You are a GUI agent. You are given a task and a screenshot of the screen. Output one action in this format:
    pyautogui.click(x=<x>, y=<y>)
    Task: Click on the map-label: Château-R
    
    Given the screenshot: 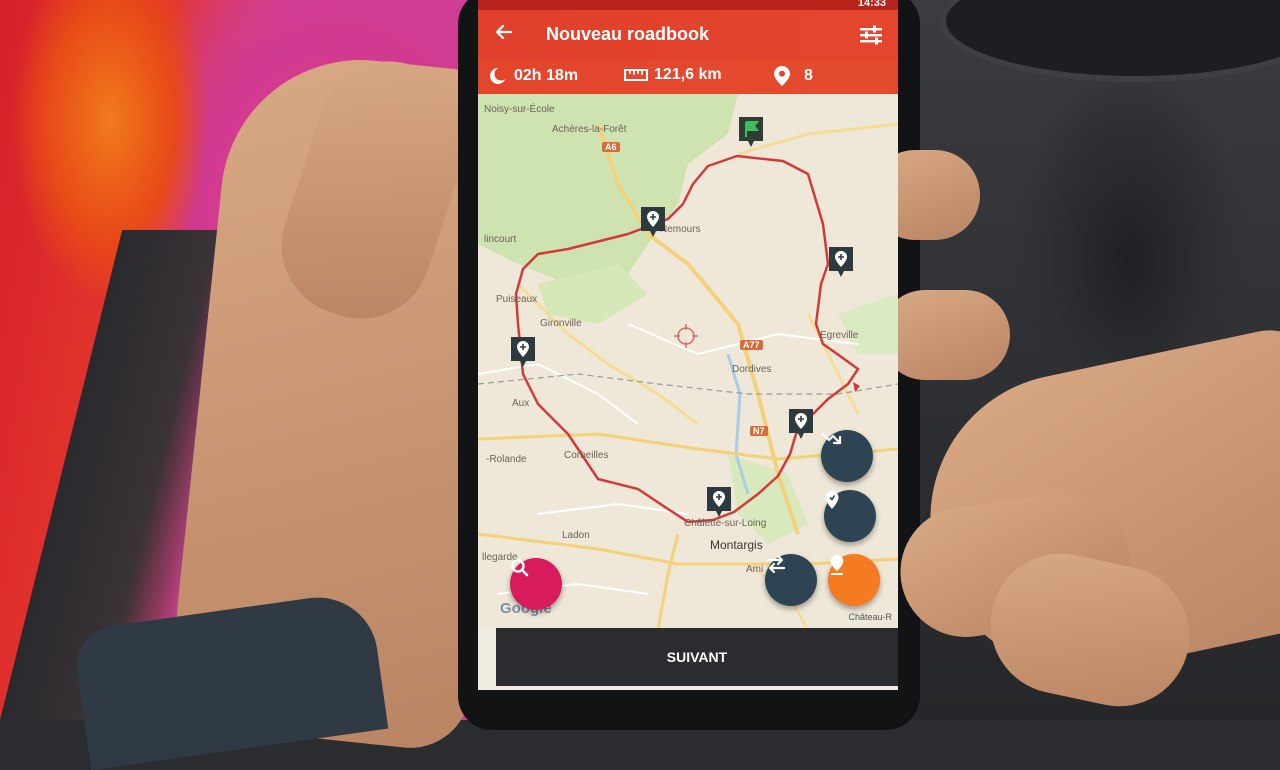 What is the action you would take?
    pyautogui.click(x=870, y=617)
    